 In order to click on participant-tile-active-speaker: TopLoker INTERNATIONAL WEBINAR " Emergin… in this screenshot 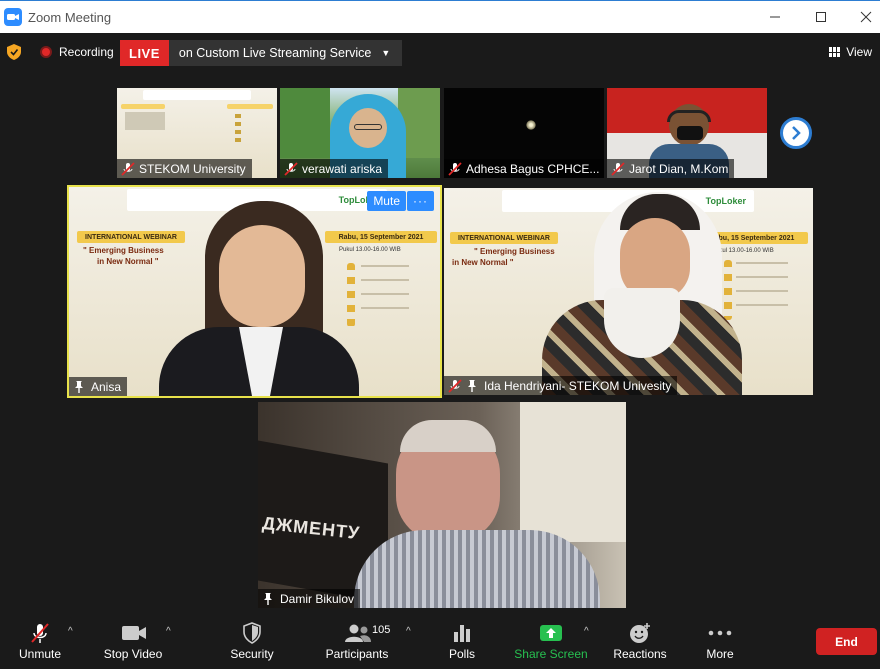, I will do `click(254, 291)`.